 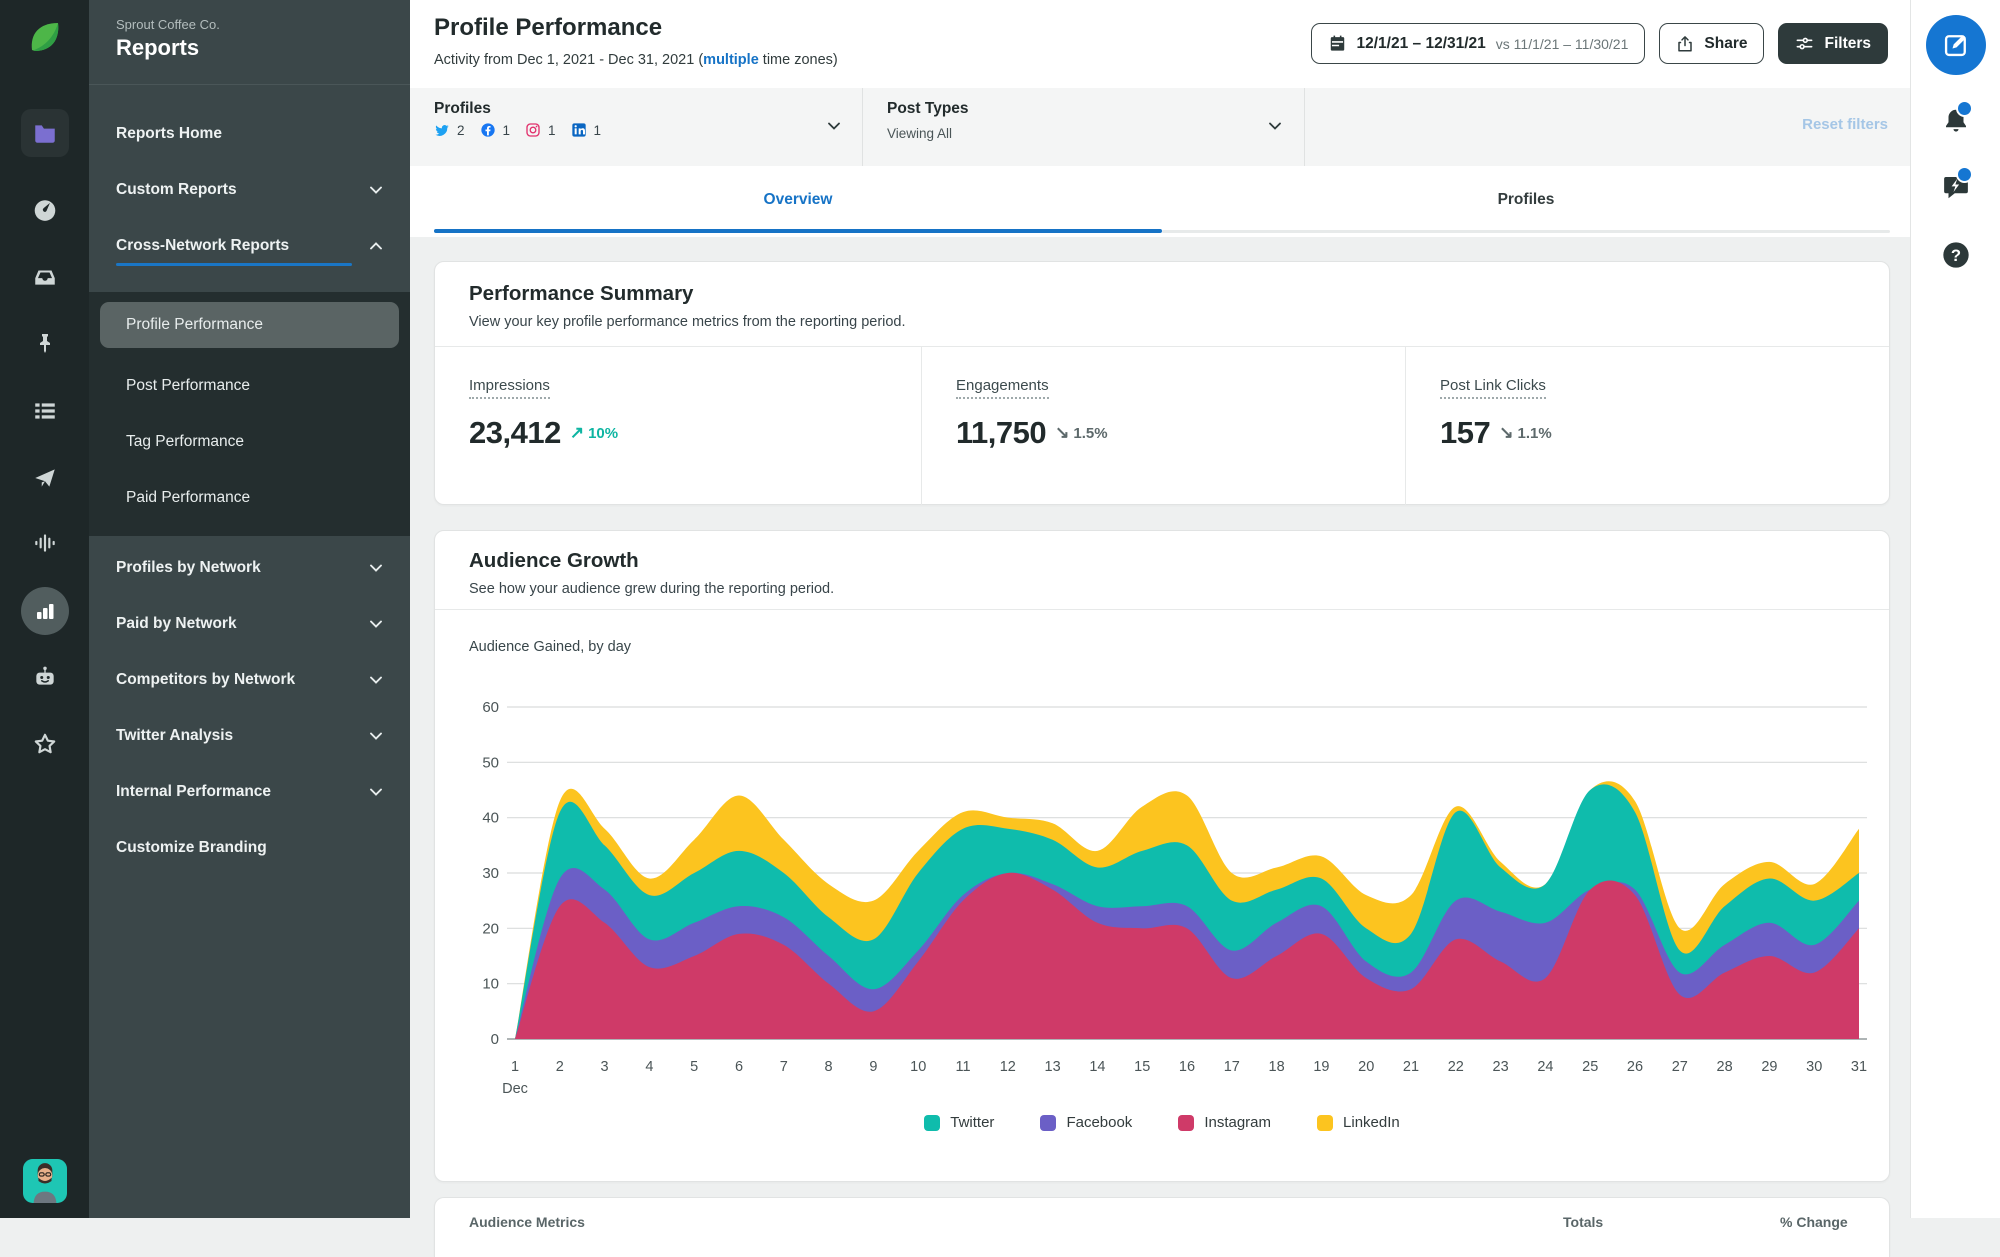 I want to click on sidebar-item-reports-home: Reports Home, so click(x=249, y=134).